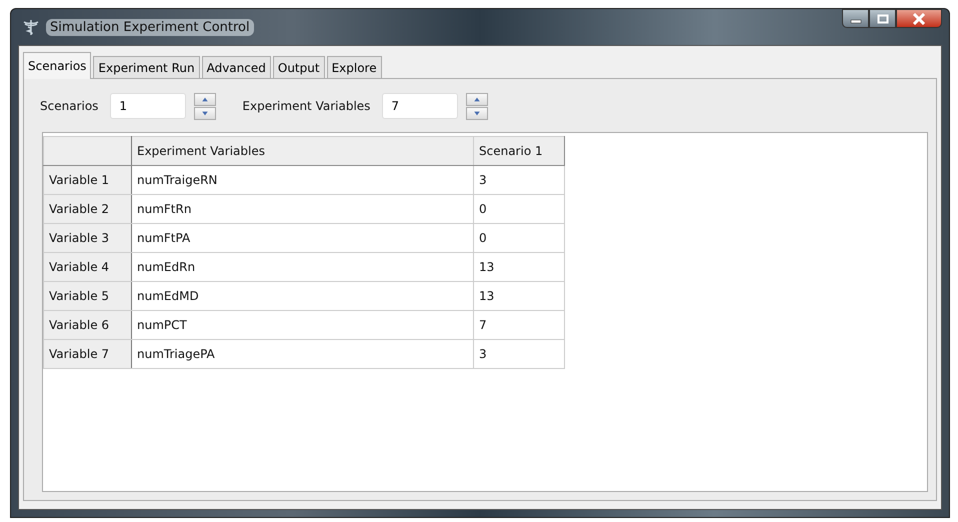 The height and width of the screenshot is (522, 958). I want to click on table-cell: numTraigeRN, so click(303, 180).